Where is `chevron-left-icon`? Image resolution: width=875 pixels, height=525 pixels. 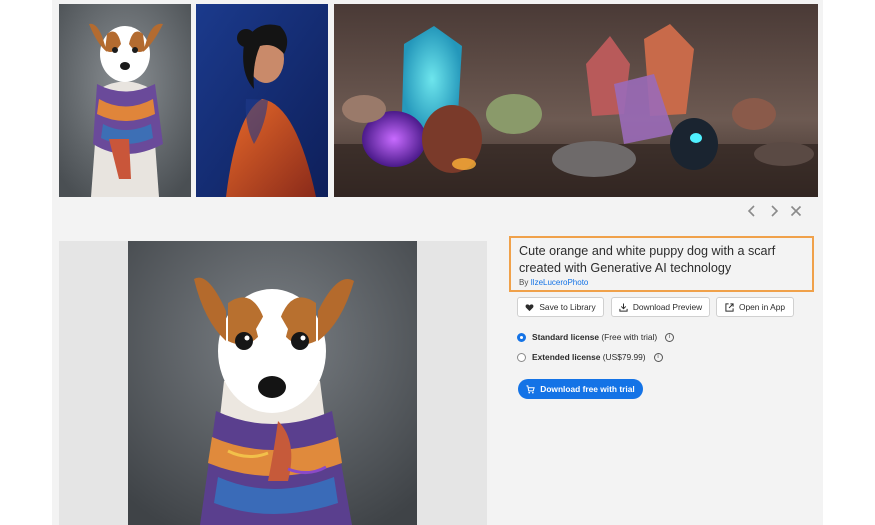
chevron-left-icon is located at coordinates (751, 211).